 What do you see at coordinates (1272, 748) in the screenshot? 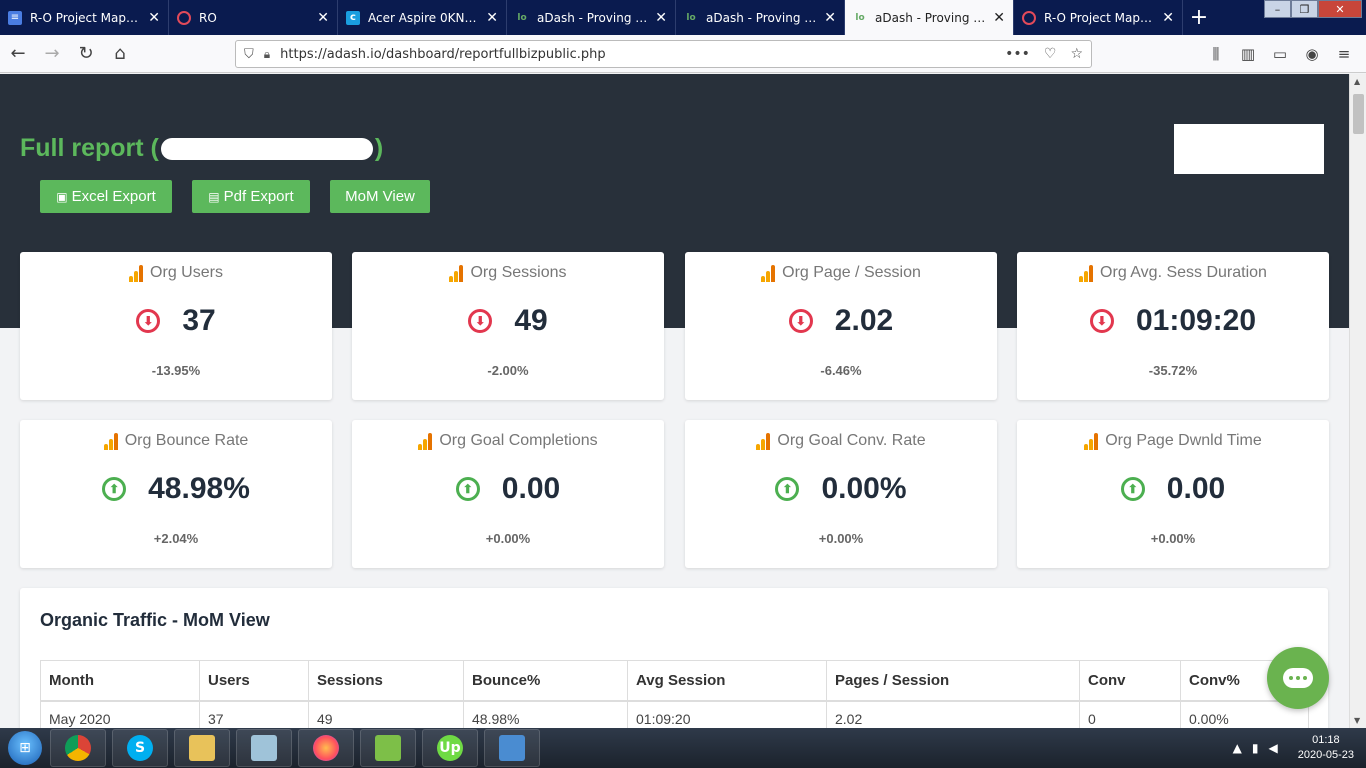
I see `volume-icon: ◀` at bounding box center [1272, 748].